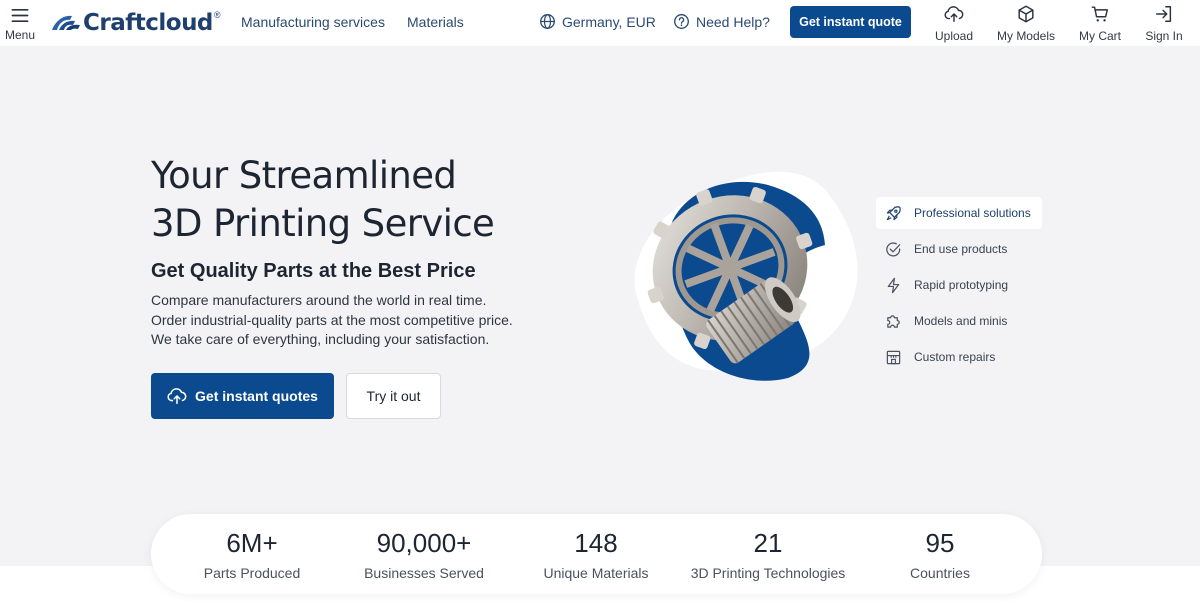 This screenshot has width=1200, height=607. I want to click on brand-name: Craftcloud, so click(148, 23).